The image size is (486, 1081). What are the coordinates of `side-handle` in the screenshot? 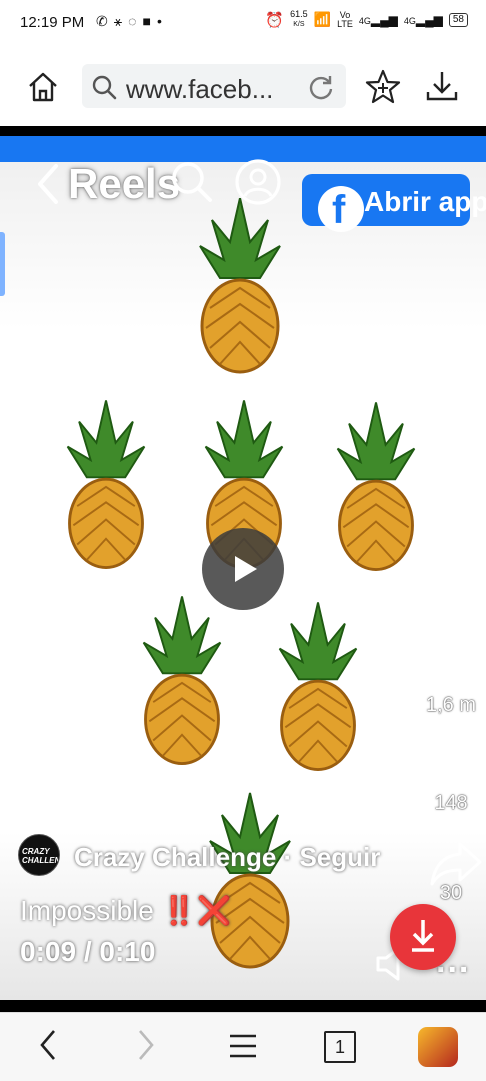 It's located at (2, 264).